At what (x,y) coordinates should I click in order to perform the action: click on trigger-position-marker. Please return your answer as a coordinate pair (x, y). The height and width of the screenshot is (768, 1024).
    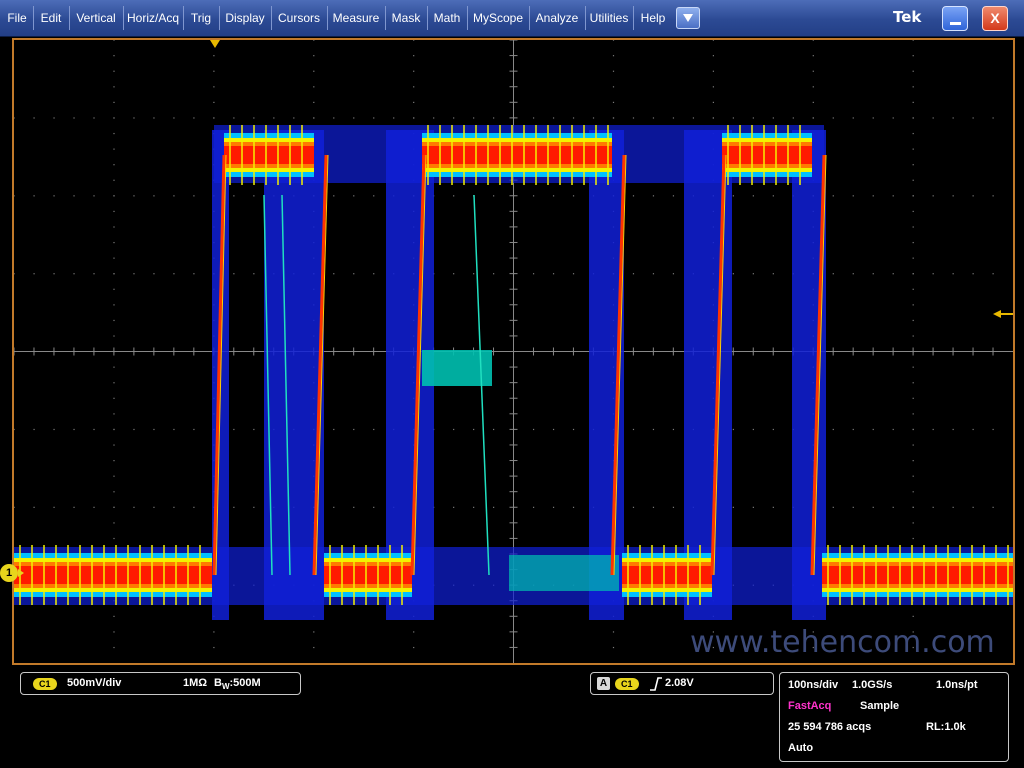
    Looking at the image, I should click on (215, 44).